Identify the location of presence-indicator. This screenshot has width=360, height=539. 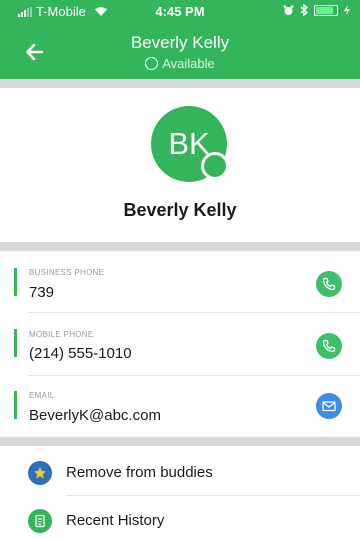
(215, 166).